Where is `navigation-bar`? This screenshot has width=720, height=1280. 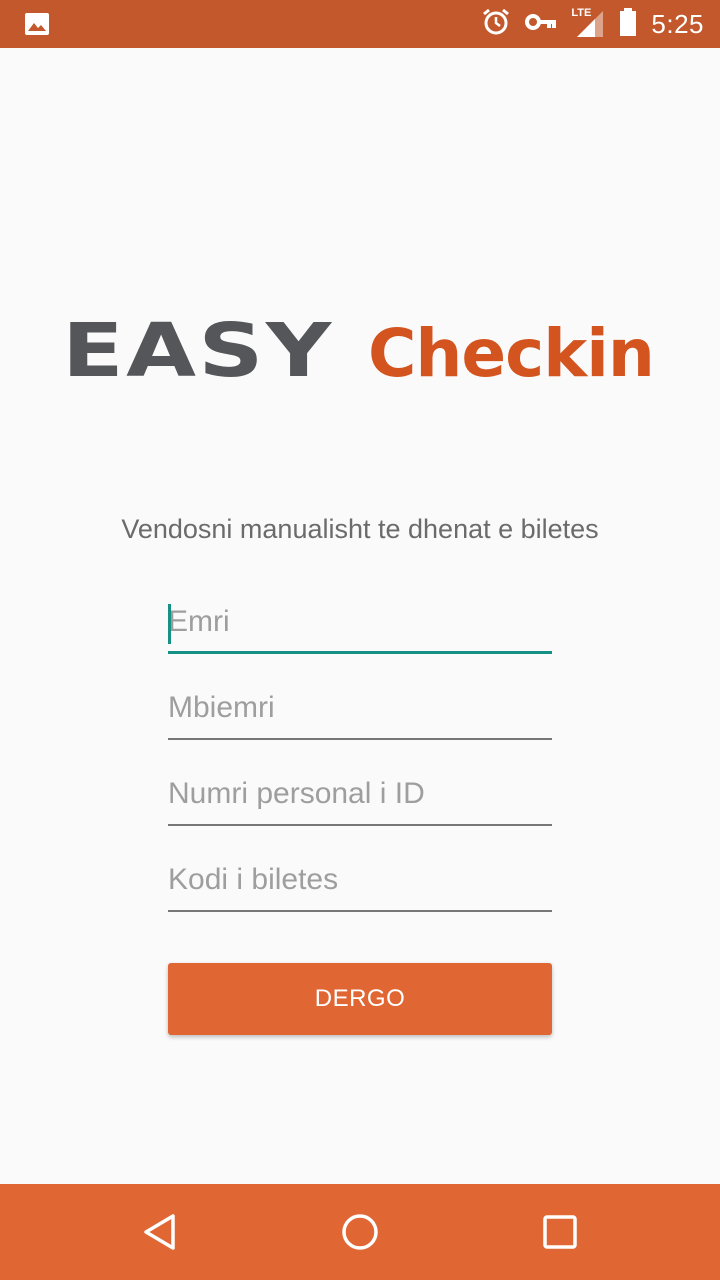
navigation-bar is located at coordinates (360, 1232).